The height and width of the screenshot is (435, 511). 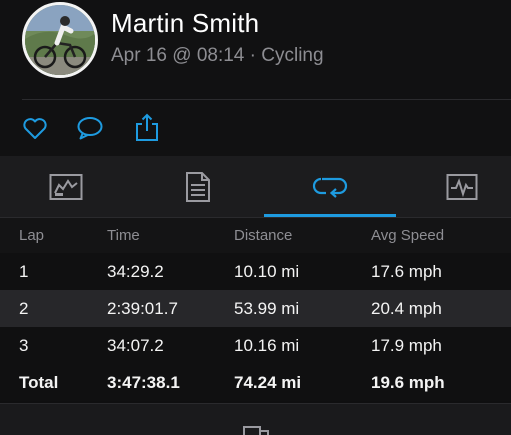 I want to click on total-time: 3:47:38.1, so click(x=143, y=382).